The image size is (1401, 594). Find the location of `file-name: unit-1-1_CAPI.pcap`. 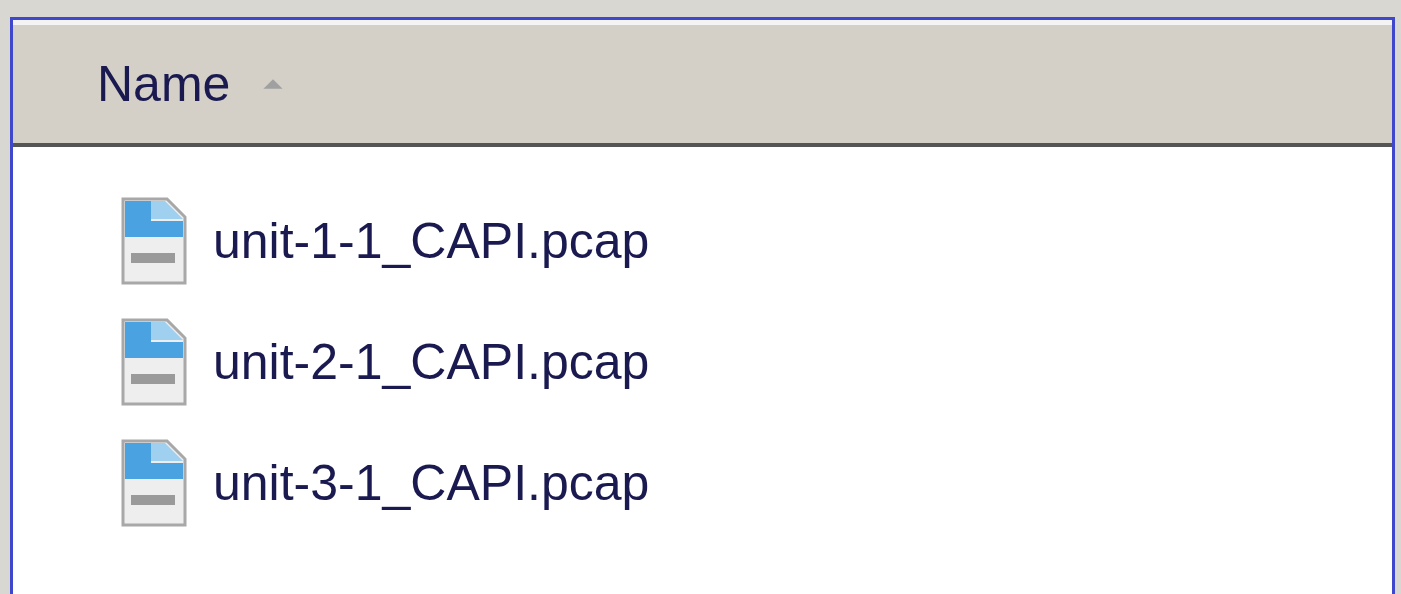

file-name: unit-1-1_CAPI.pcap is located at coordinates (431, 241).